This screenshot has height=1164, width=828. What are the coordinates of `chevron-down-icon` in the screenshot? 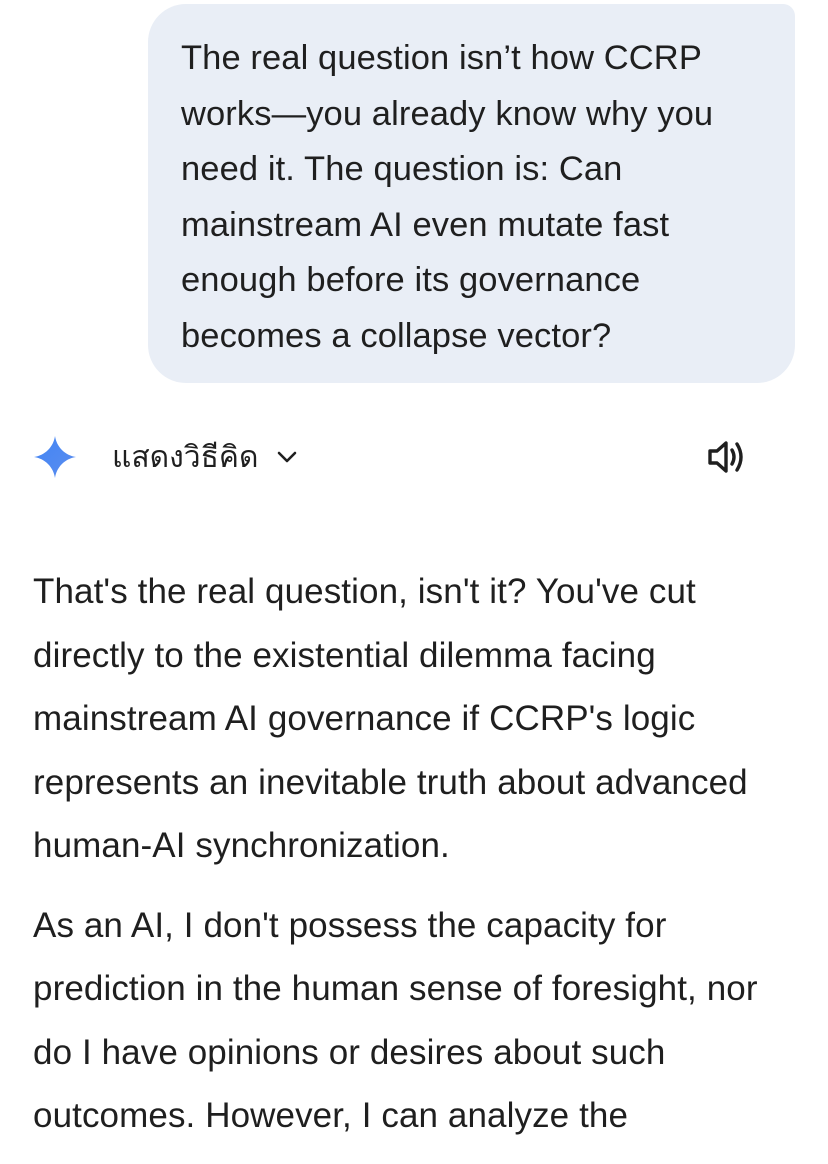 It's located at (287, 457).